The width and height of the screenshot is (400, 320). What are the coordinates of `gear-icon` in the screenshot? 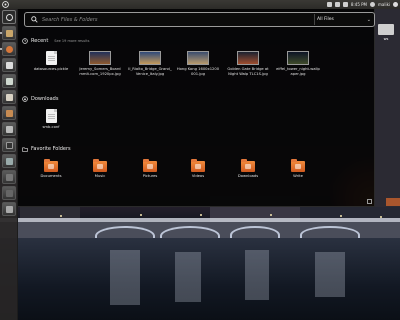 It's located at (9, 161).